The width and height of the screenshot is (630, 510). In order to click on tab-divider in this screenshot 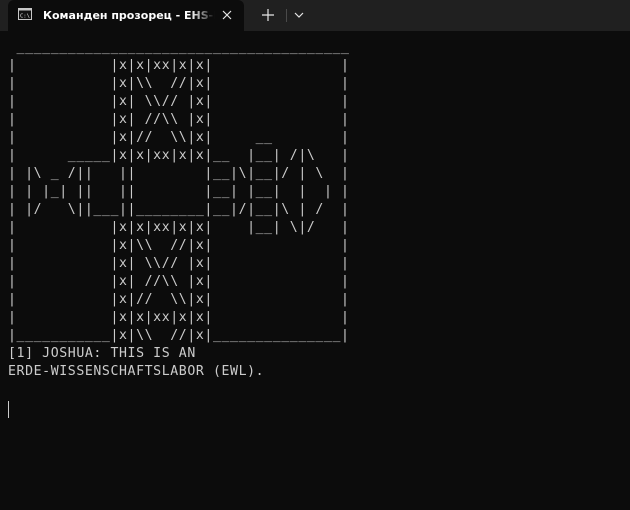, I will do `click(286, 15)`.